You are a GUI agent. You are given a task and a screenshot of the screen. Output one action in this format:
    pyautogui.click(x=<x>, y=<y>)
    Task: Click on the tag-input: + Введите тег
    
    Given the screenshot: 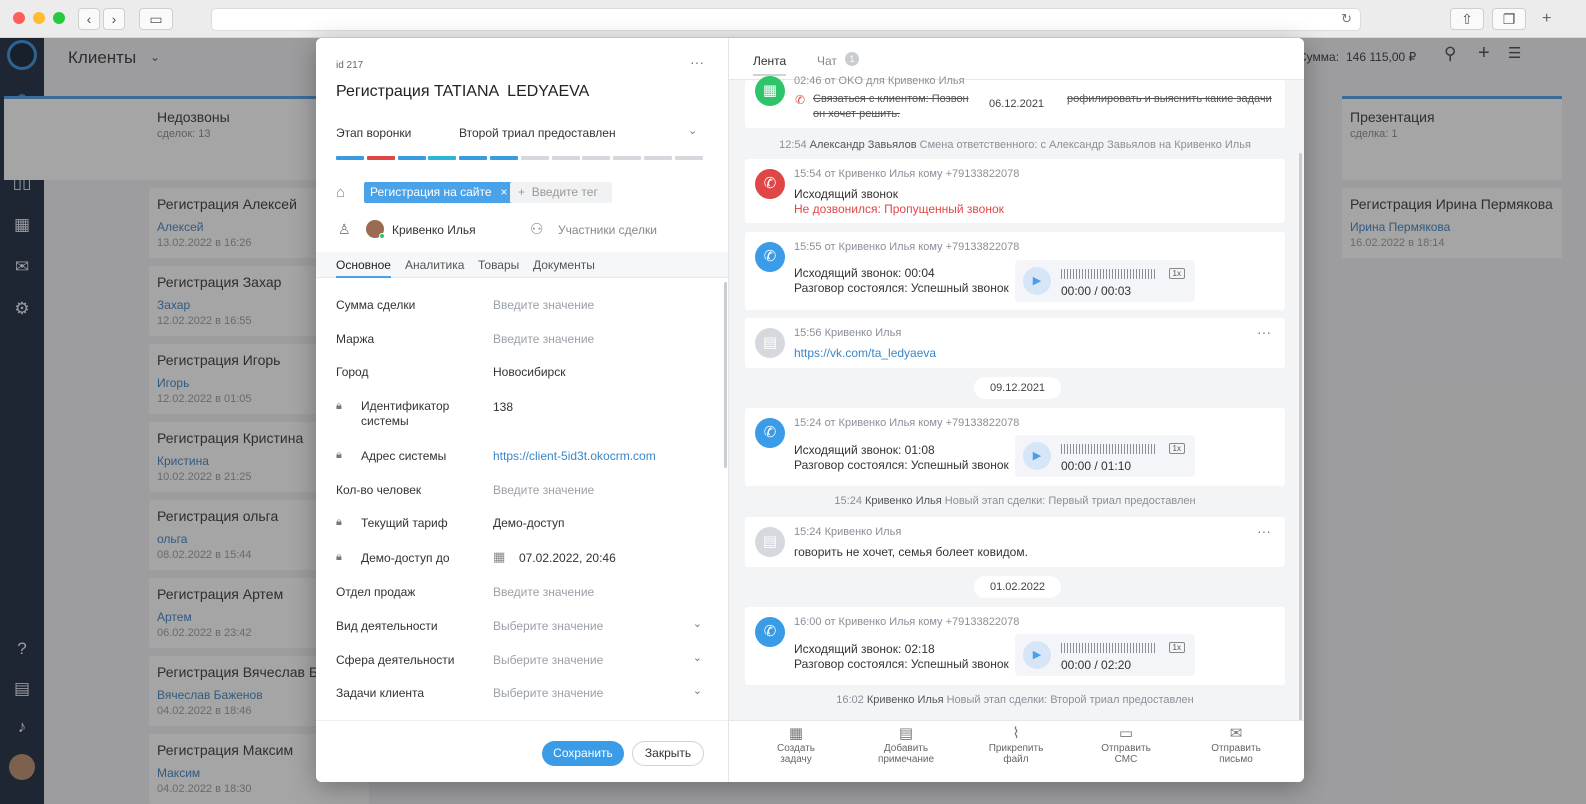 What is the action you would take?
    pyautogui.click(x=561, y=192)
    